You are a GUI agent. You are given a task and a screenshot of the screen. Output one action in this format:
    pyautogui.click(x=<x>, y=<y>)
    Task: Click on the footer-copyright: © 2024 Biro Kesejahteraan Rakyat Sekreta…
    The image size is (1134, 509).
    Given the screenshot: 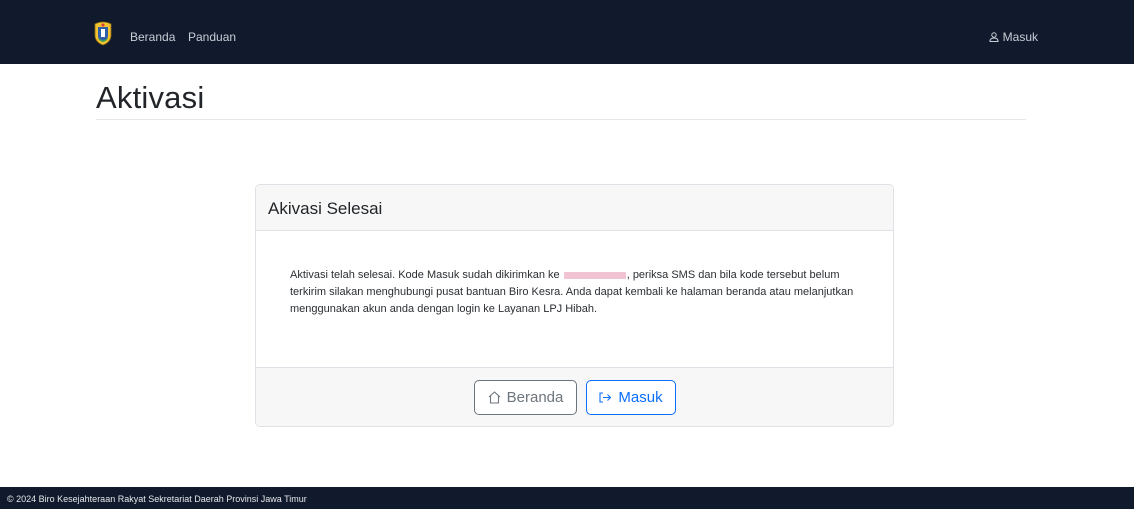 What is the action you would take?
    pyautogui.click(x=157, y=499)
    